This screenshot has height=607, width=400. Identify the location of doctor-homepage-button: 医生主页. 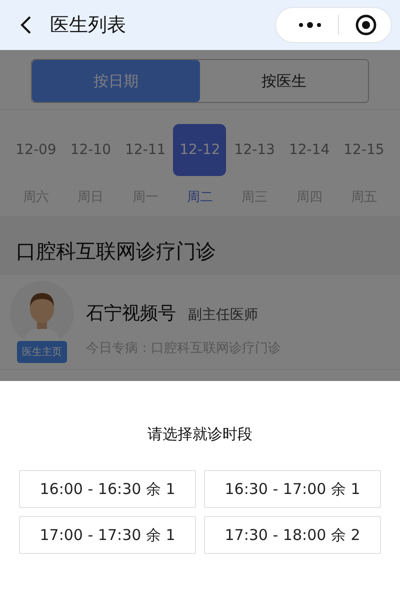
(42, 352).